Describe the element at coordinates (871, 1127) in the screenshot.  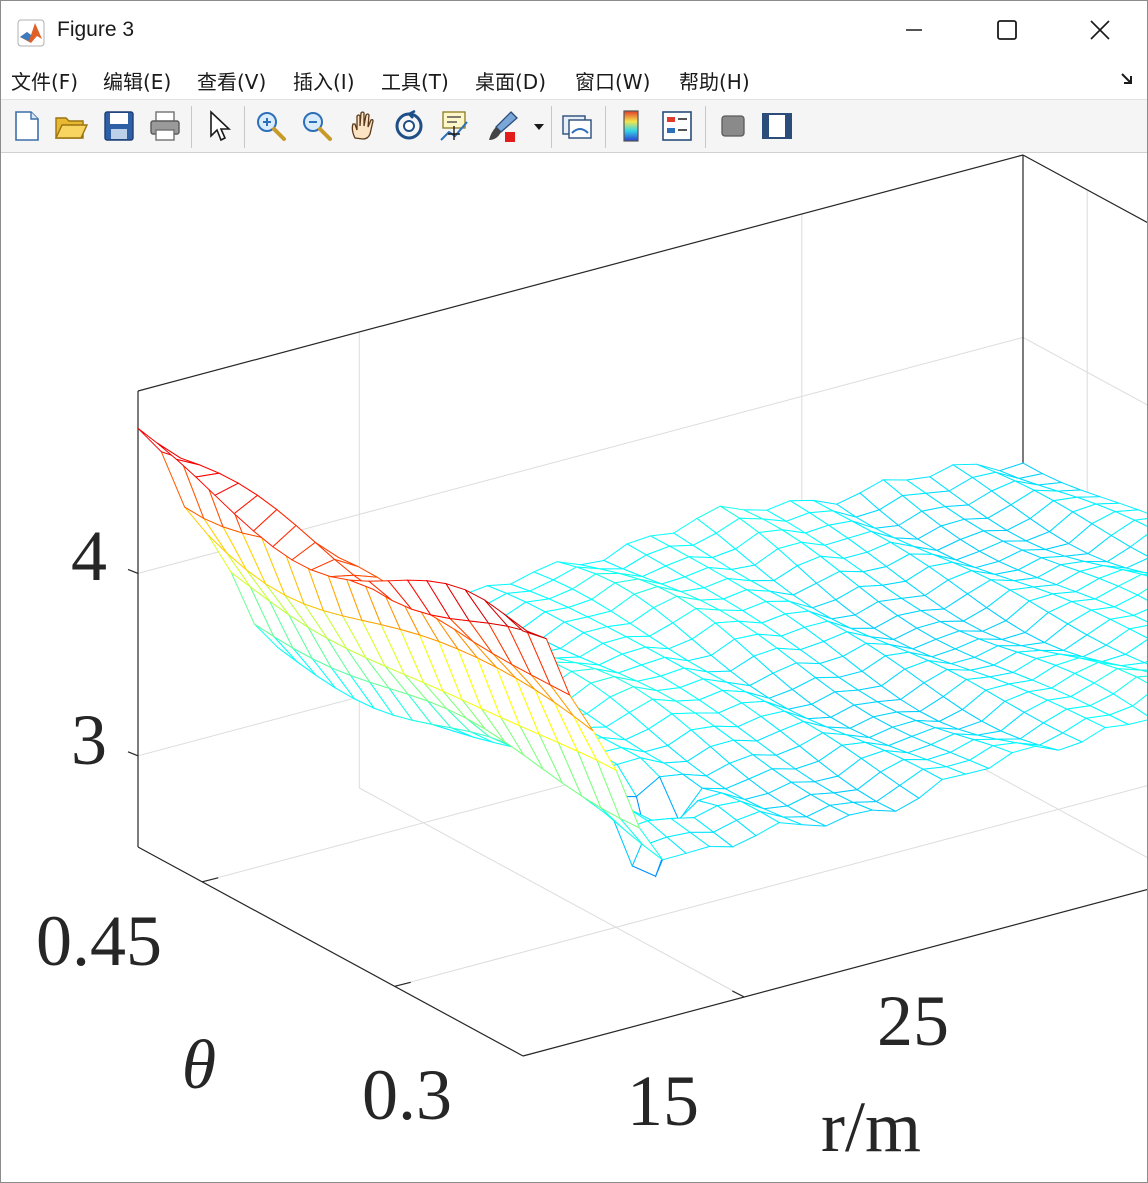
I see `x-axis-label: r/m` at that location.